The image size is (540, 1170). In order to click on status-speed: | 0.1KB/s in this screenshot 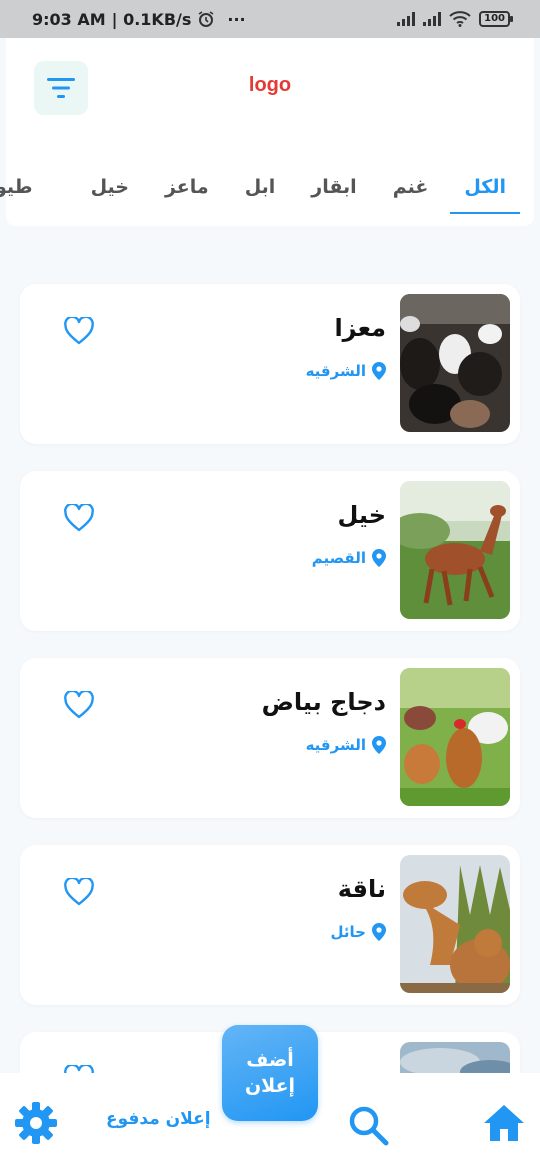, I will do `click(151, 19)`.